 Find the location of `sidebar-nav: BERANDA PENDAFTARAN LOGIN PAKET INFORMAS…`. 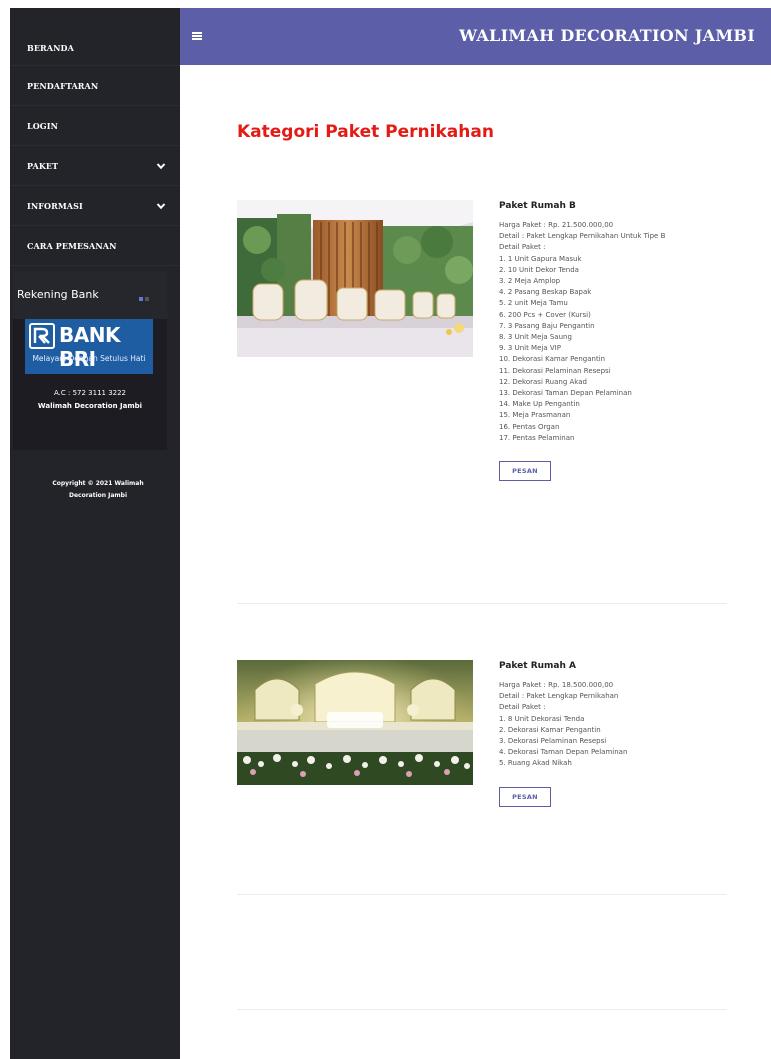

sidebar-nav: BERANDA PENDAFTARAN LOGIN PAKET INFORMAS… is located at coordinates (95, 137).